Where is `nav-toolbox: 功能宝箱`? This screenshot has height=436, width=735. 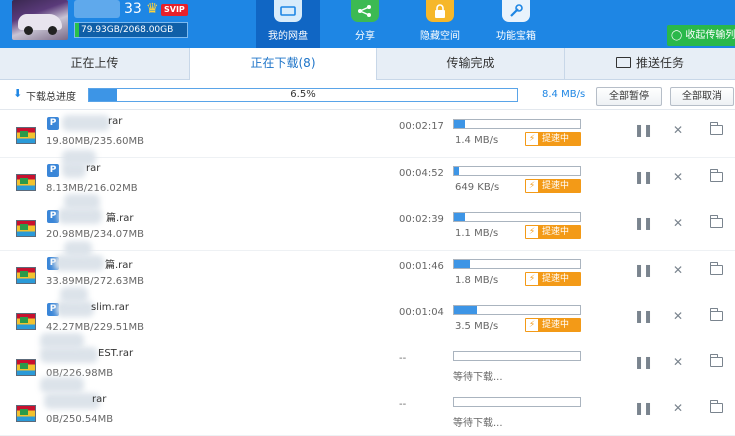
nav-toolbox: 功能宝箱 is located at coordinates (516, 24).